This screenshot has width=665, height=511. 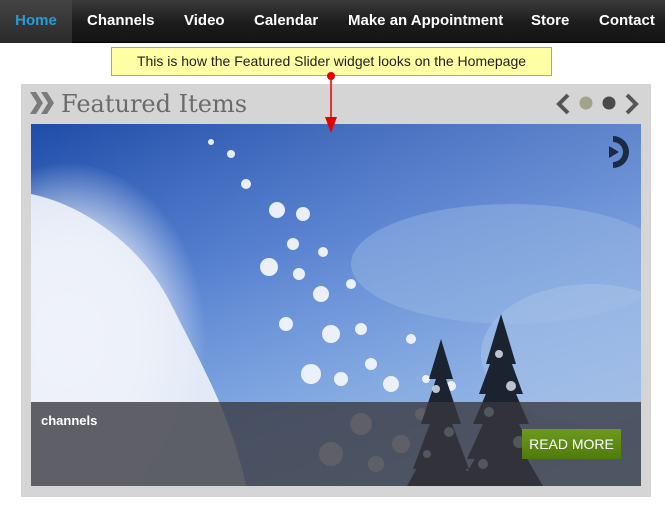 I want to click on nav-item-video: Video, so click(x=204, y=21).